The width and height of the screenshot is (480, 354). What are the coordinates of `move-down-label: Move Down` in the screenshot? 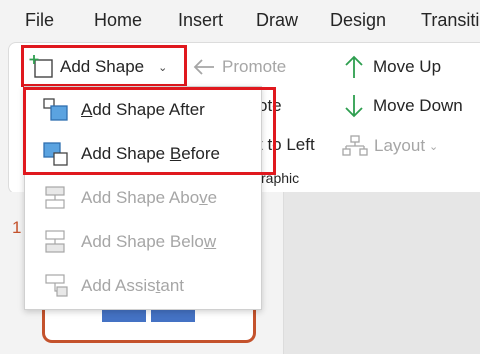 It's located at (418, 105).